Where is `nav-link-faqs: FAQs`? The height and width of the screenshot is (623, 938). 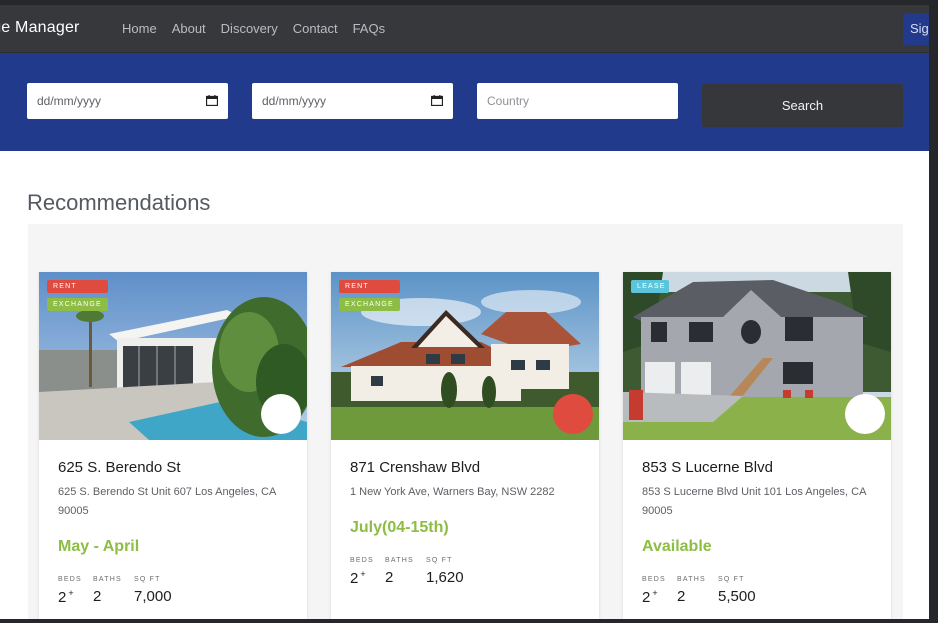
nav-link-faqs: FAQs is located at coordinates (369, 28).